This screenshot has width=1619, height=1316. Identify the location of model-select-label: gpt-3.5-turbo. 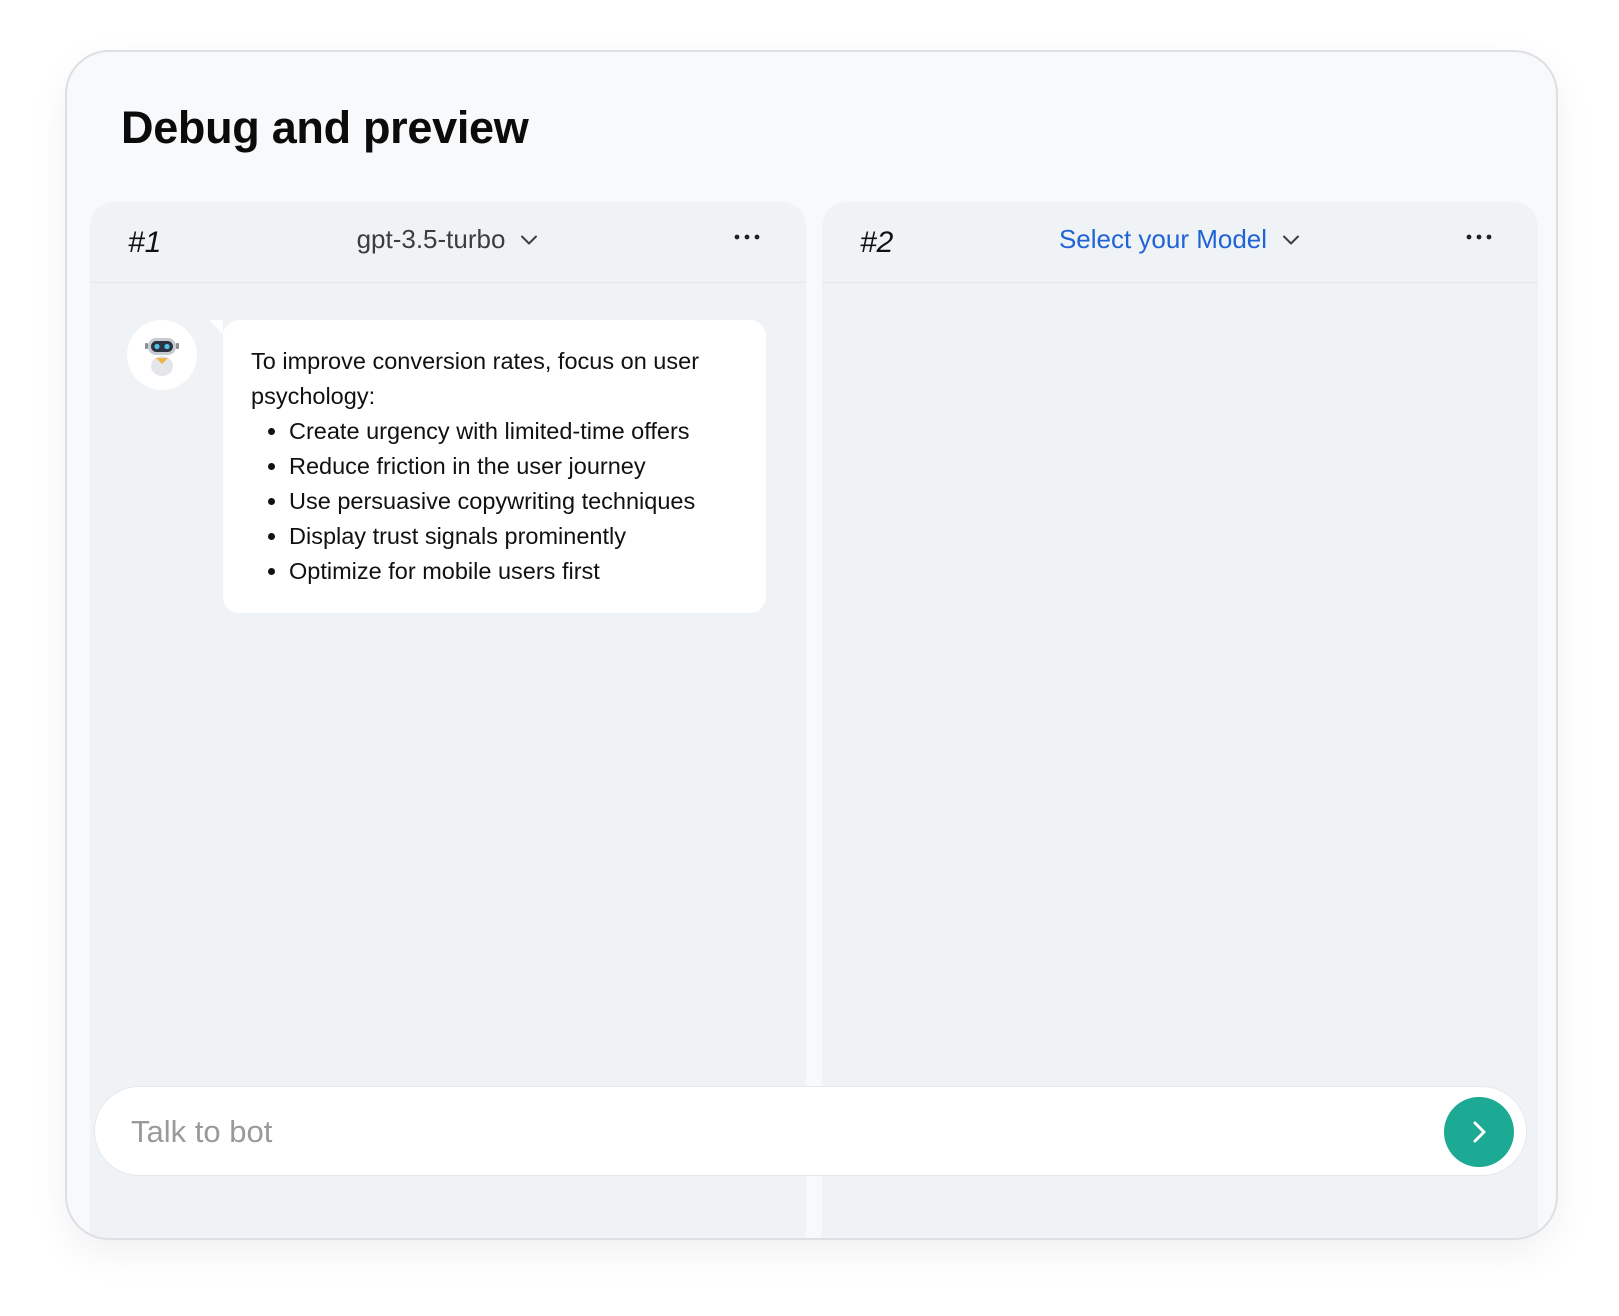
(431, 239).